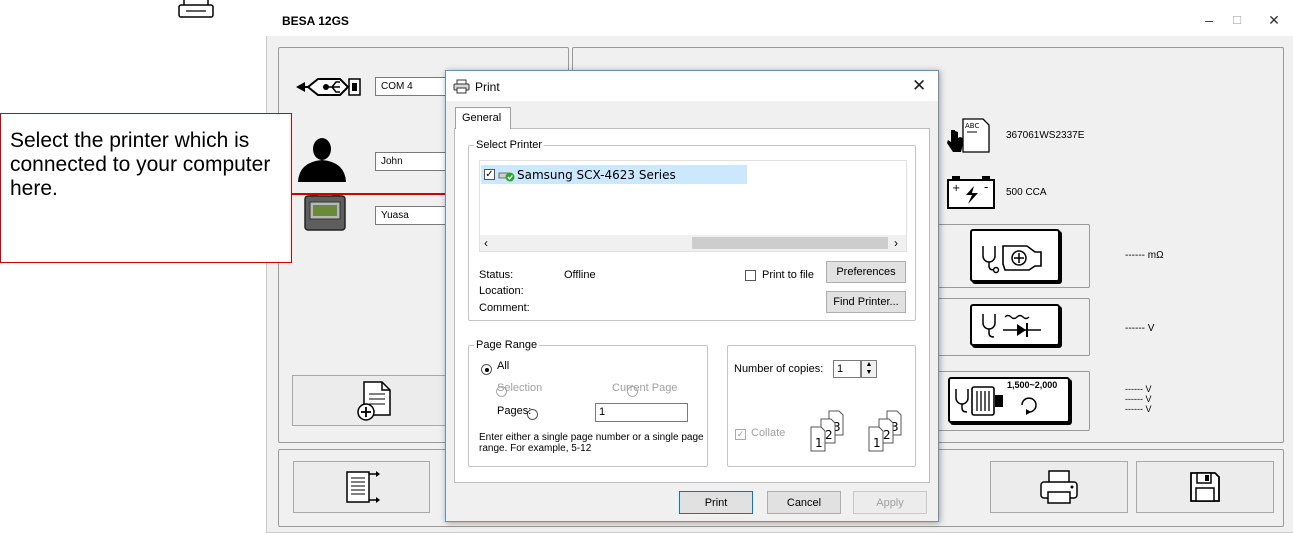 This screenshot has width=1293, height=533. What do you see at coordinates (1011, 326) in the screenshot?
I see `diode-diagnostic-icon` at bounding box center [1011, 326].